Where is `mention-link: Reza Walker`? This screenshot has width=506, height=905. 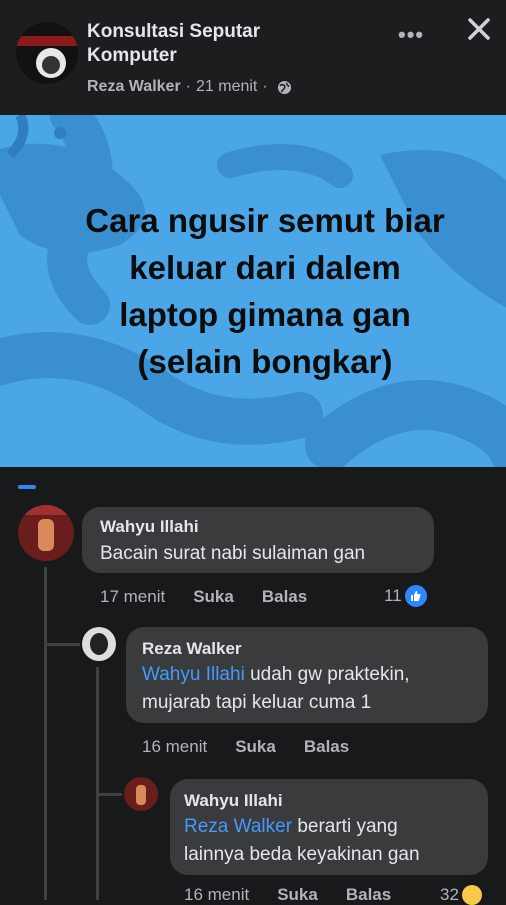 mention-link: Reza Walker is located at coordinates (238, 826).